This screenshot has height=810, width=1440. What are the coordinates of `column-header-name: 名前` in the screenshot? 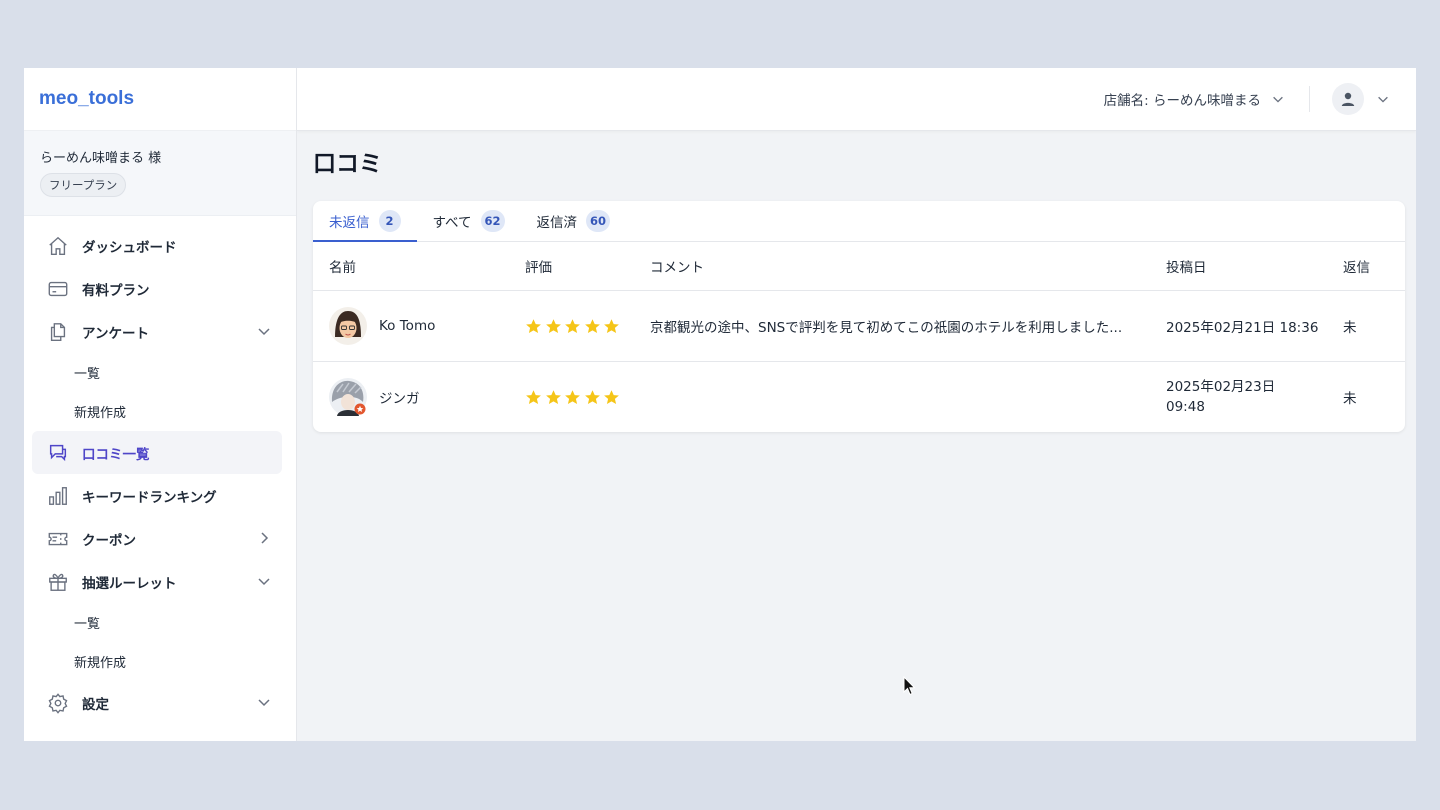 It's located at (419, 266).